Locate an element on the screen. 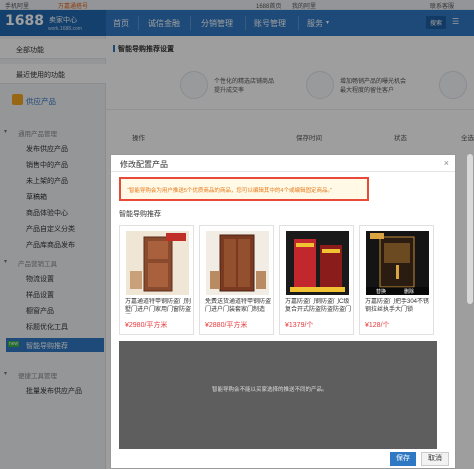  product-card: 万嘉通道特甲钢防盗门别墅门进户门家用门窗防盗门 ¥2980/平方米 is located at coordinates (156, 280).